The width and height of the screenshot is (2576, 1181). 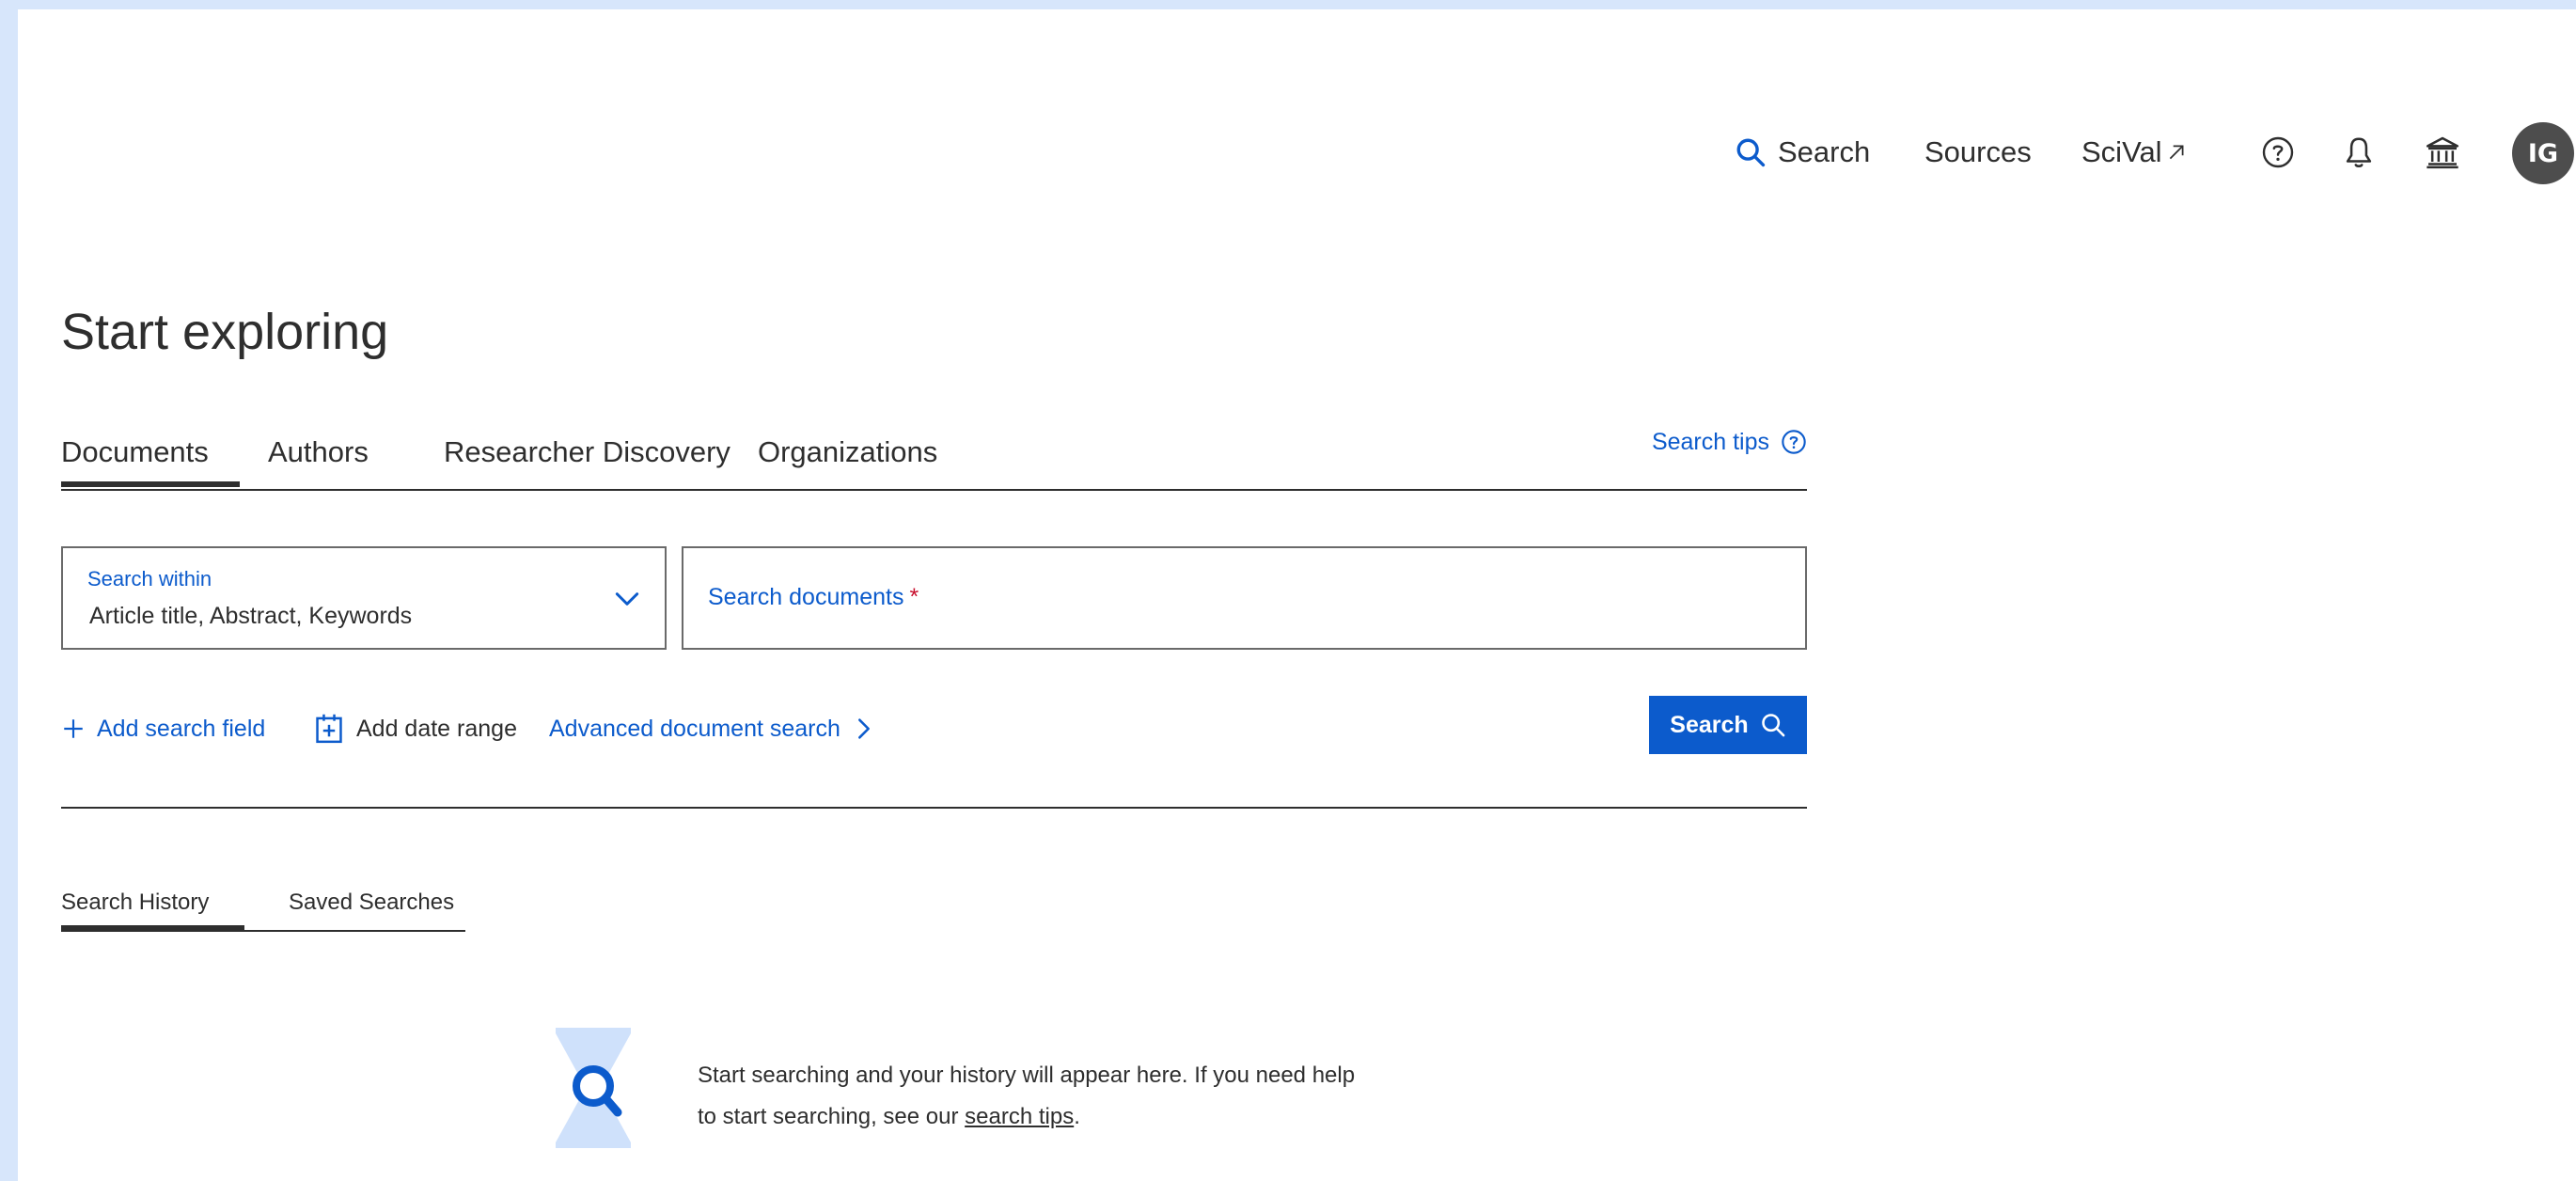 I want to click on add-date-range-button: Add date range, so click(x=415, y=728).